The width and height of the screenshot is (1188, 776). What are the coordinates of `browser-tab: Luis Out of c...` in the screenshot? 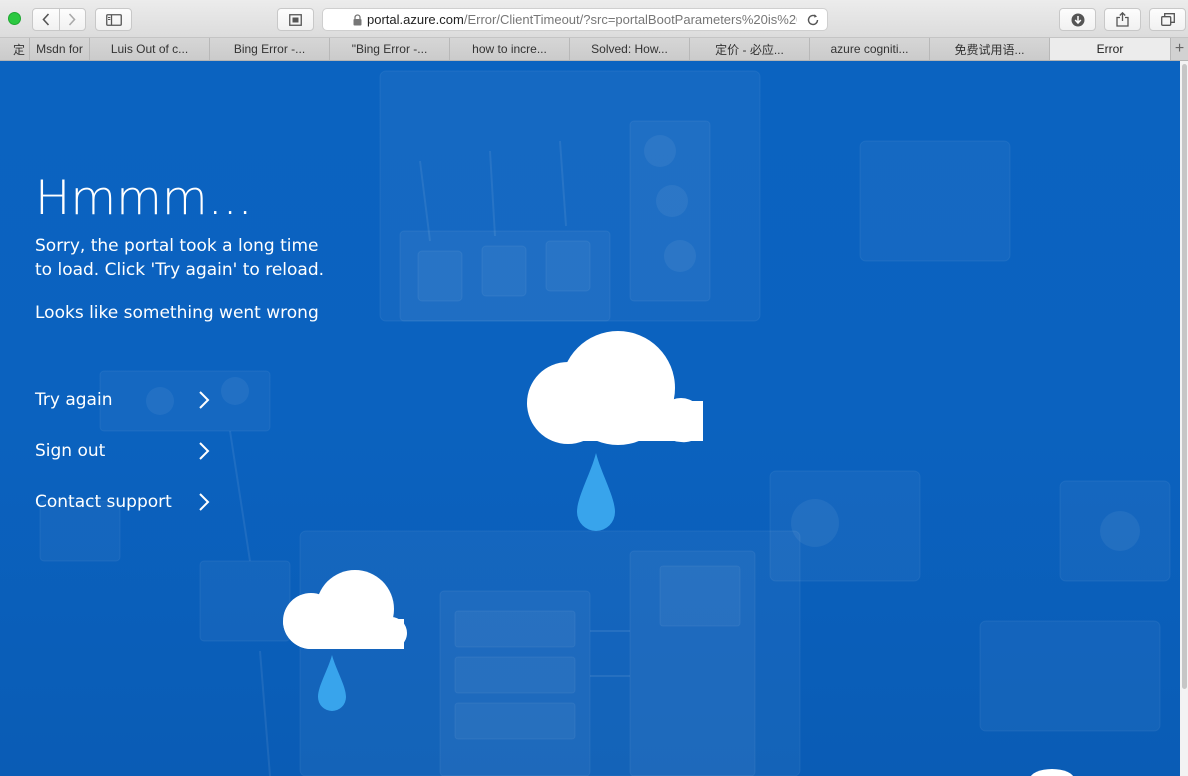 It's located at (150, 49).